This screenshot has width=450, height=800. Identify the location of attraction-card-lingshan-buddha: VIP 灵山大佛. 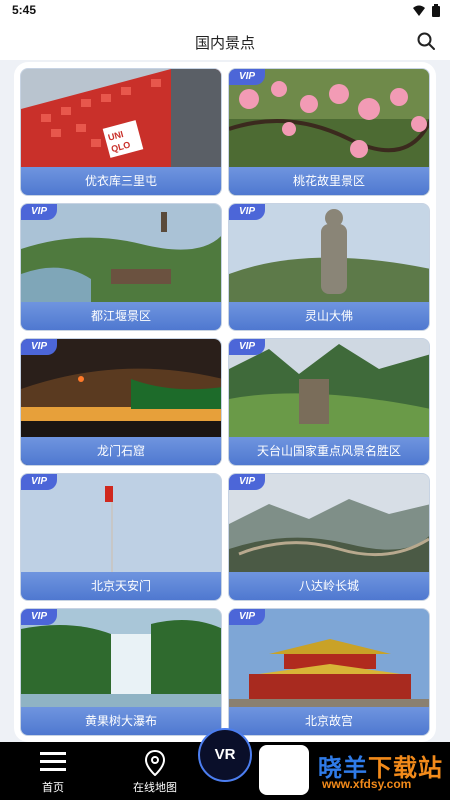
(329, 267).